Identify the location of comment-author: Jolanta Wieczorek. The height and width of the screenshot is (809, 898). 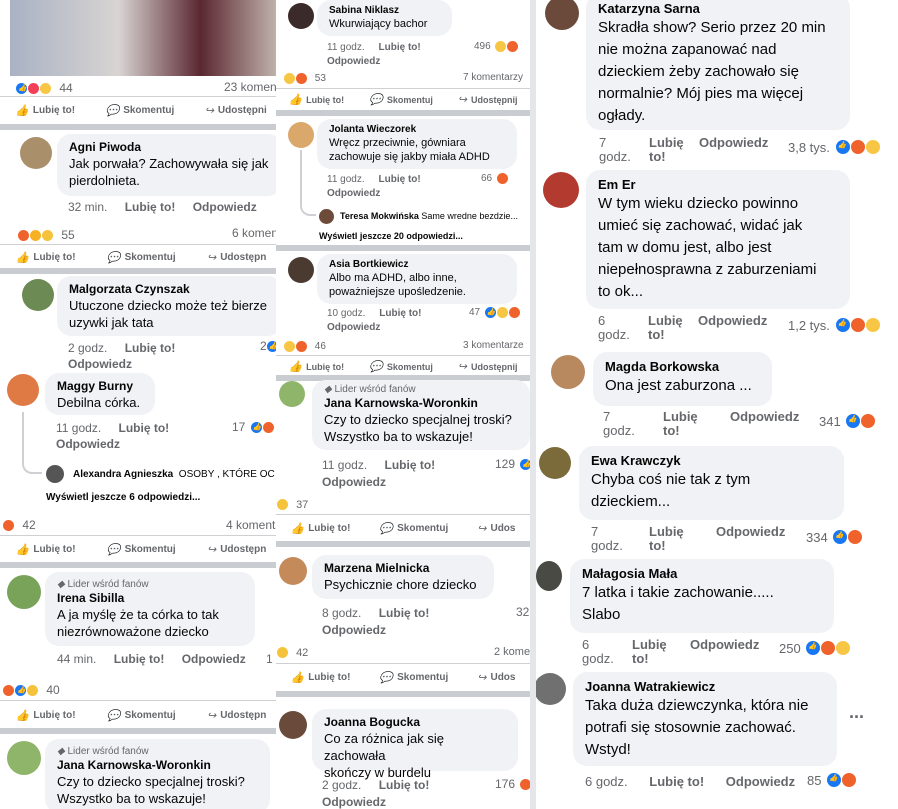
(417, 129).